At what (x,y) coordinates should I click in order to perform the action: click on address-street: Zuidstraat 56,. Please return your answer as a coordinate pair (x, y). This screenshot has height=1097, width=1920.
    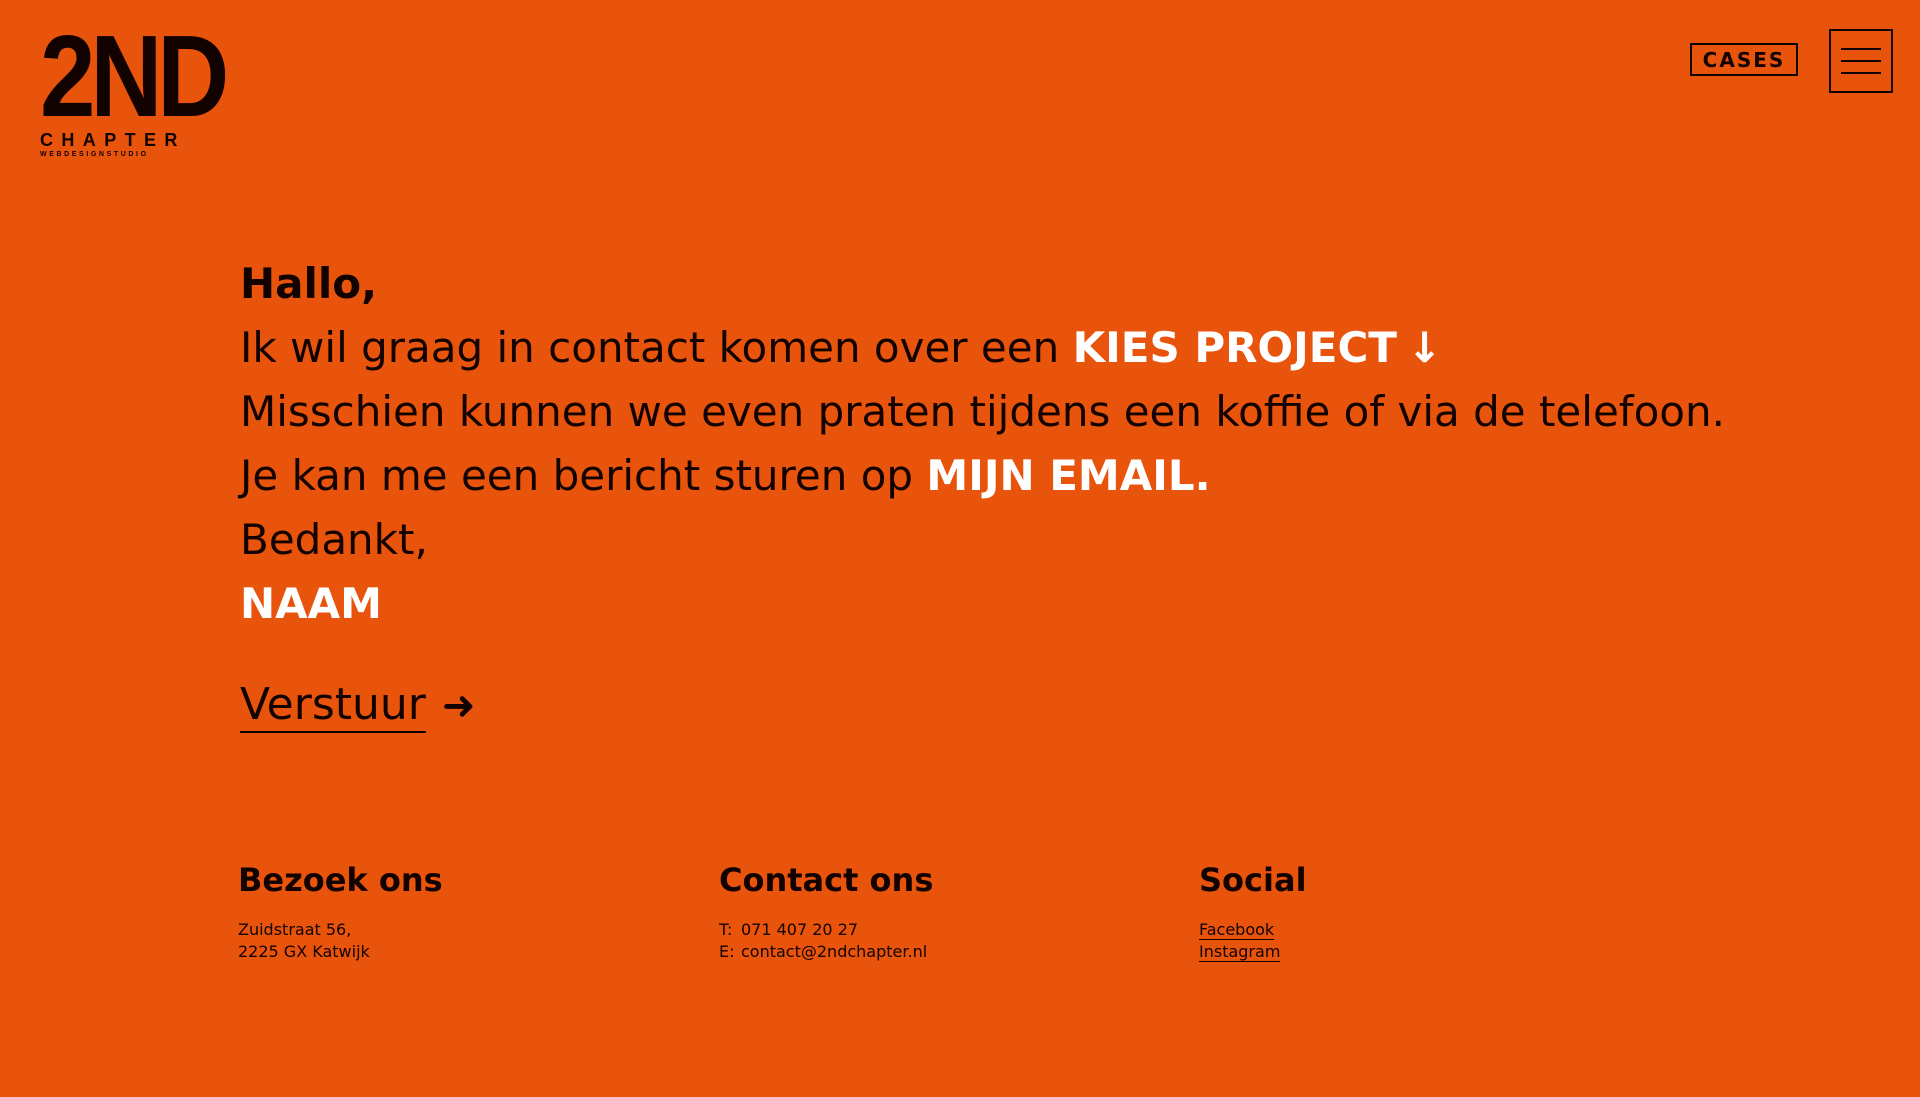
    Looking at the image, I should click on (295, 929).